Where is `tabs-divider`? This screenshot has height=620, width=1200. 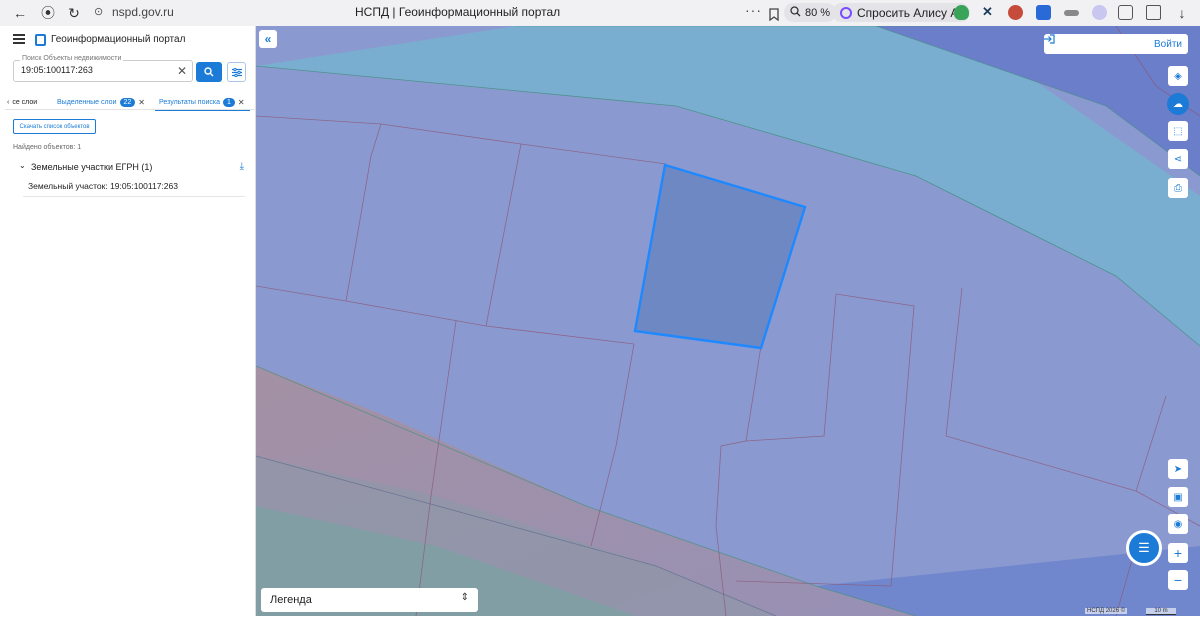
tabs-divider is located at coordinates (130, 109).